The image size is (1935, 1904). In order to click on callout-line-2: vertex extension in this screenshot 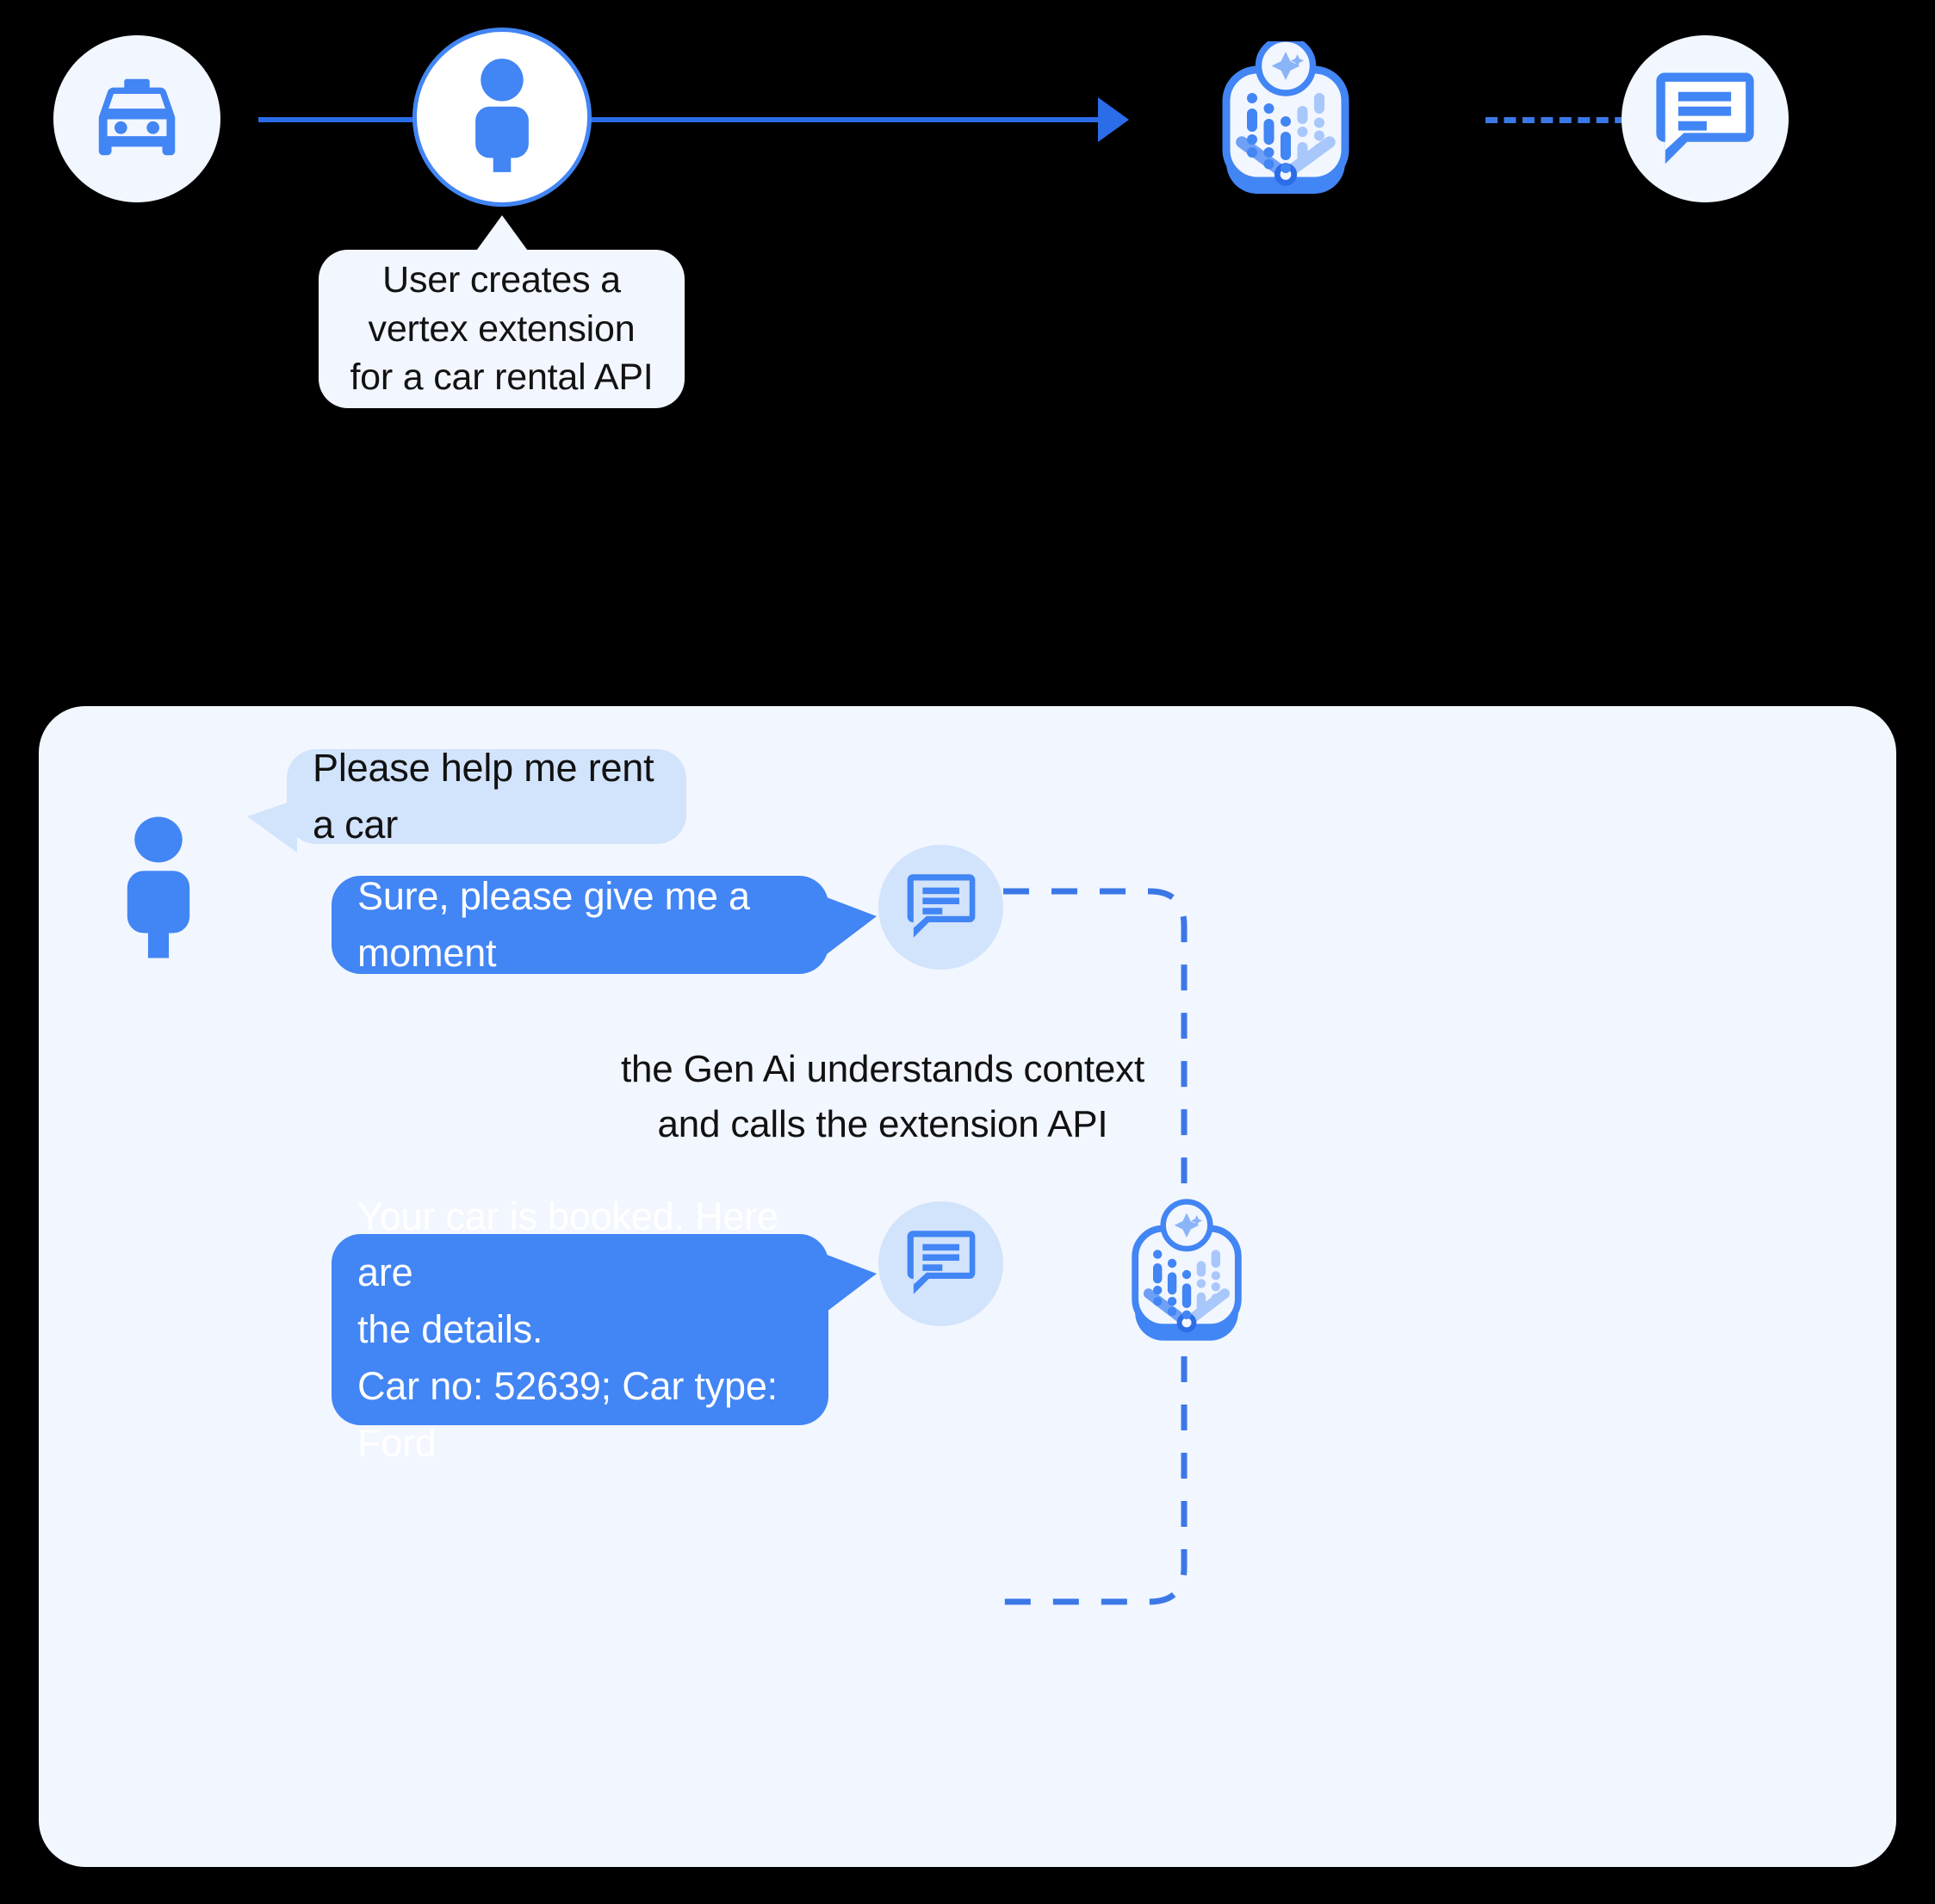, I will do `click(502, 328)`.